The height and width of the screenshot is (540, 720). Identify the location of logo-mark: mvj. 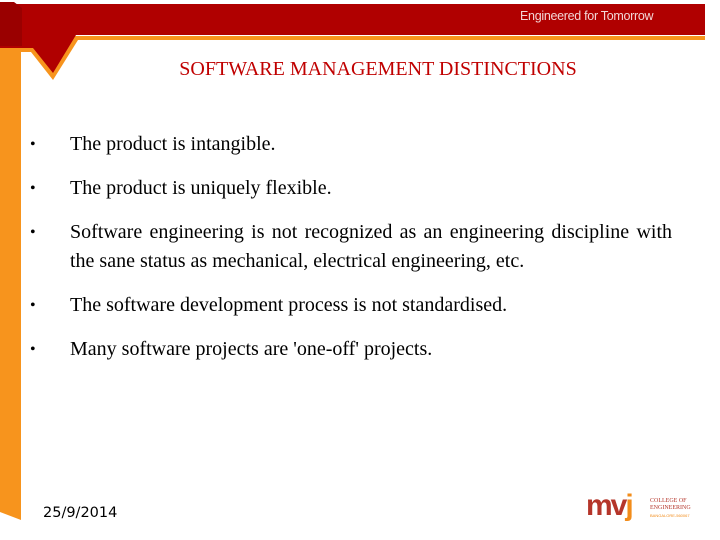
(610, 506).